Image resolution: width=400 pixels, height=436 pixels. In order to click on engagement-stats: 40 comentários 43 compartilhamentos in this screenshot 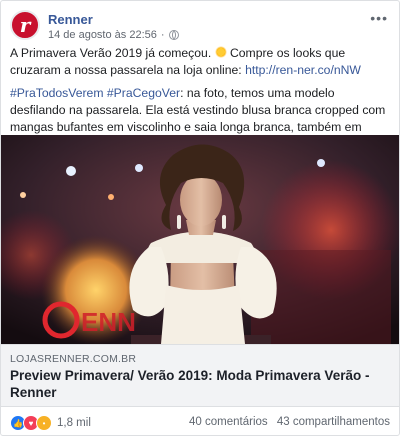, I will do `click(289, 422)`.